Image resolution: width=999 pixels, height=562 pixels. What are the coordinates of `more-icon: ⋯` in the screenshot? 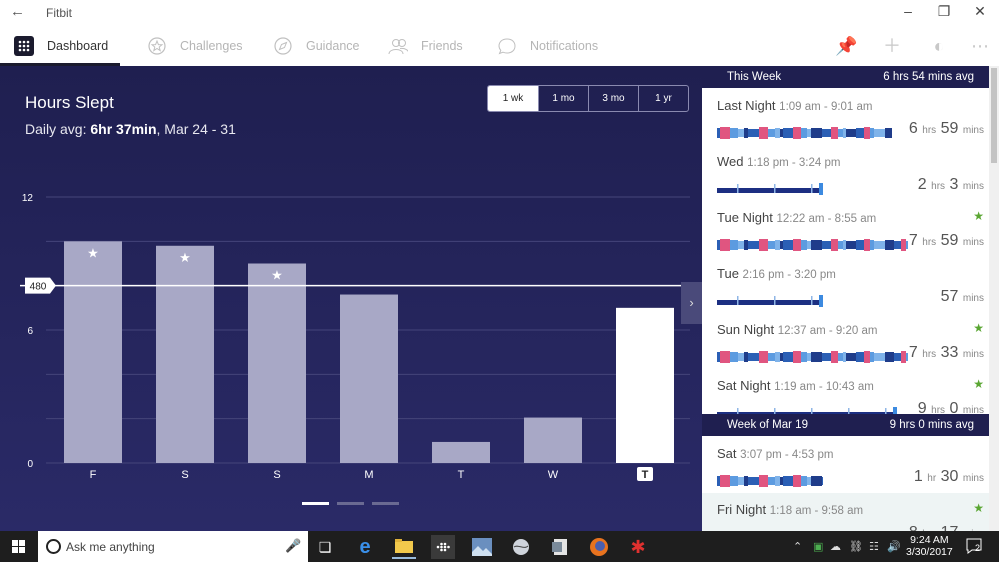 It's located at (980, 46).